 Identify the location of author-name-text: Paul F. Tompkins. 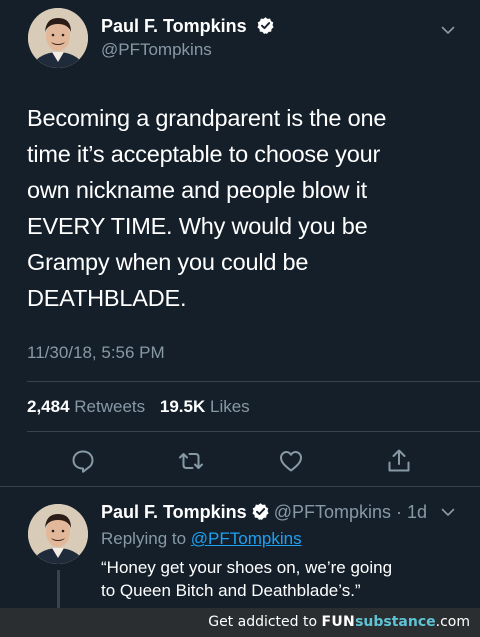
(174, 26).